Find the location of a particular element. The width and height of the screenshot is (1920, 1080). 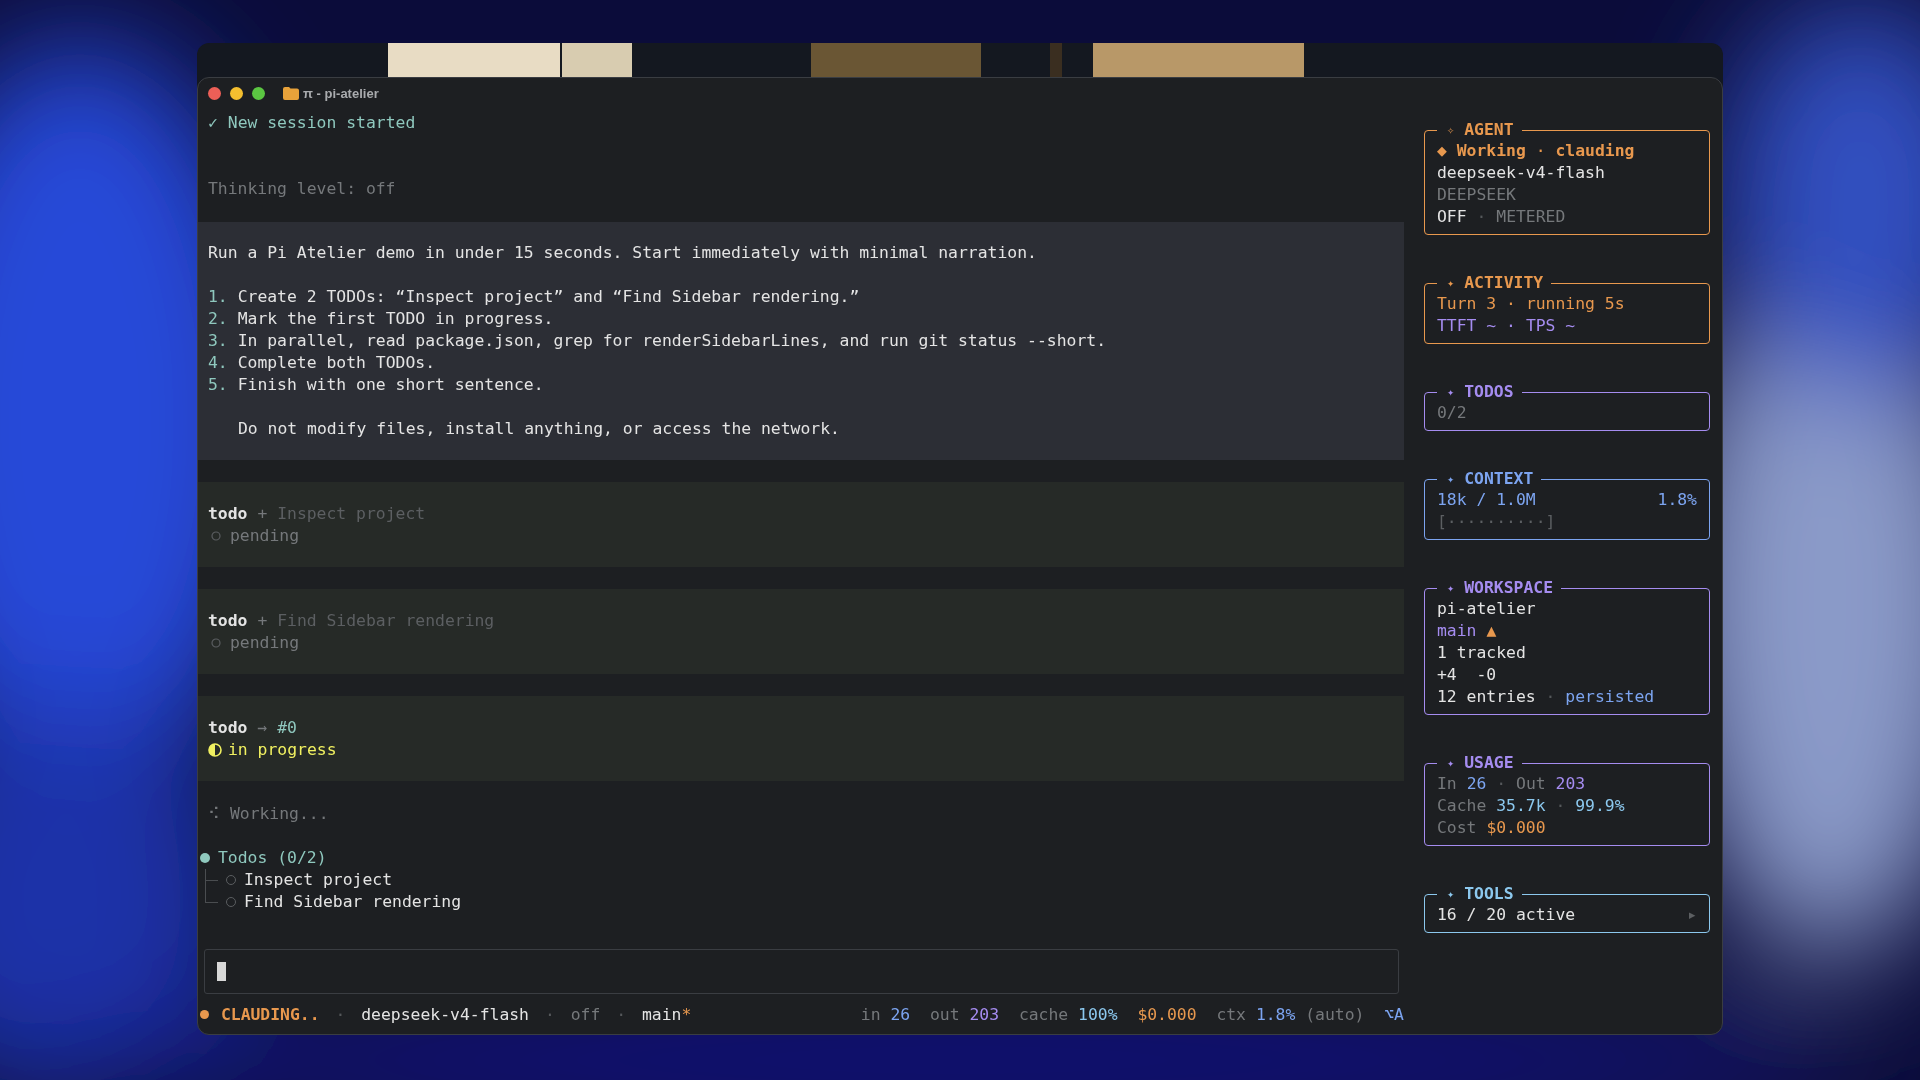

panel-text: 35.7k is located at coordinates (1521, 806).